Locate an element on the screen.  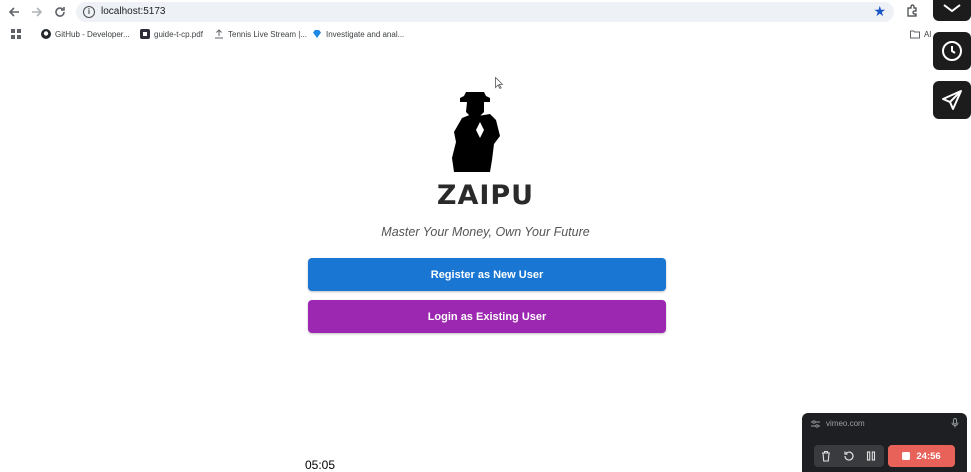
gem-icon is located at coordinates (317, 34).